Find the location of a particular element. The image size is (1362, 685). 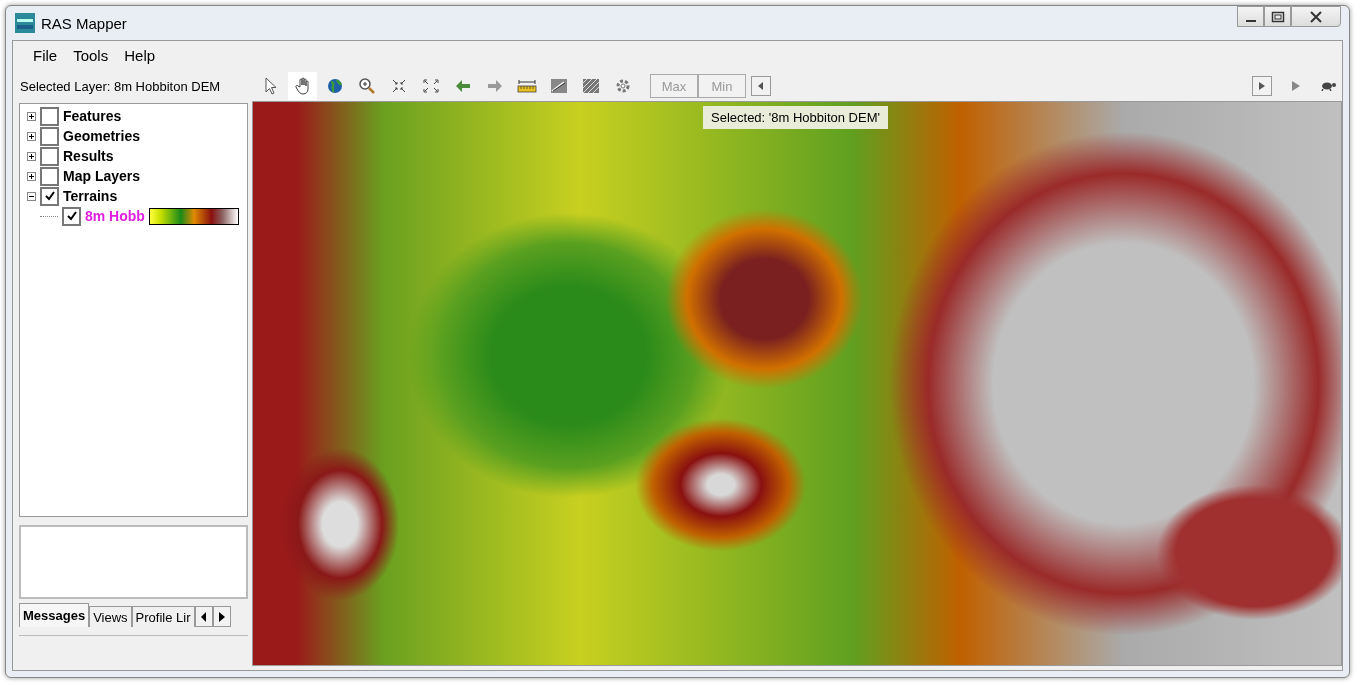

maximize-button is located at coordinates (1277, 16).